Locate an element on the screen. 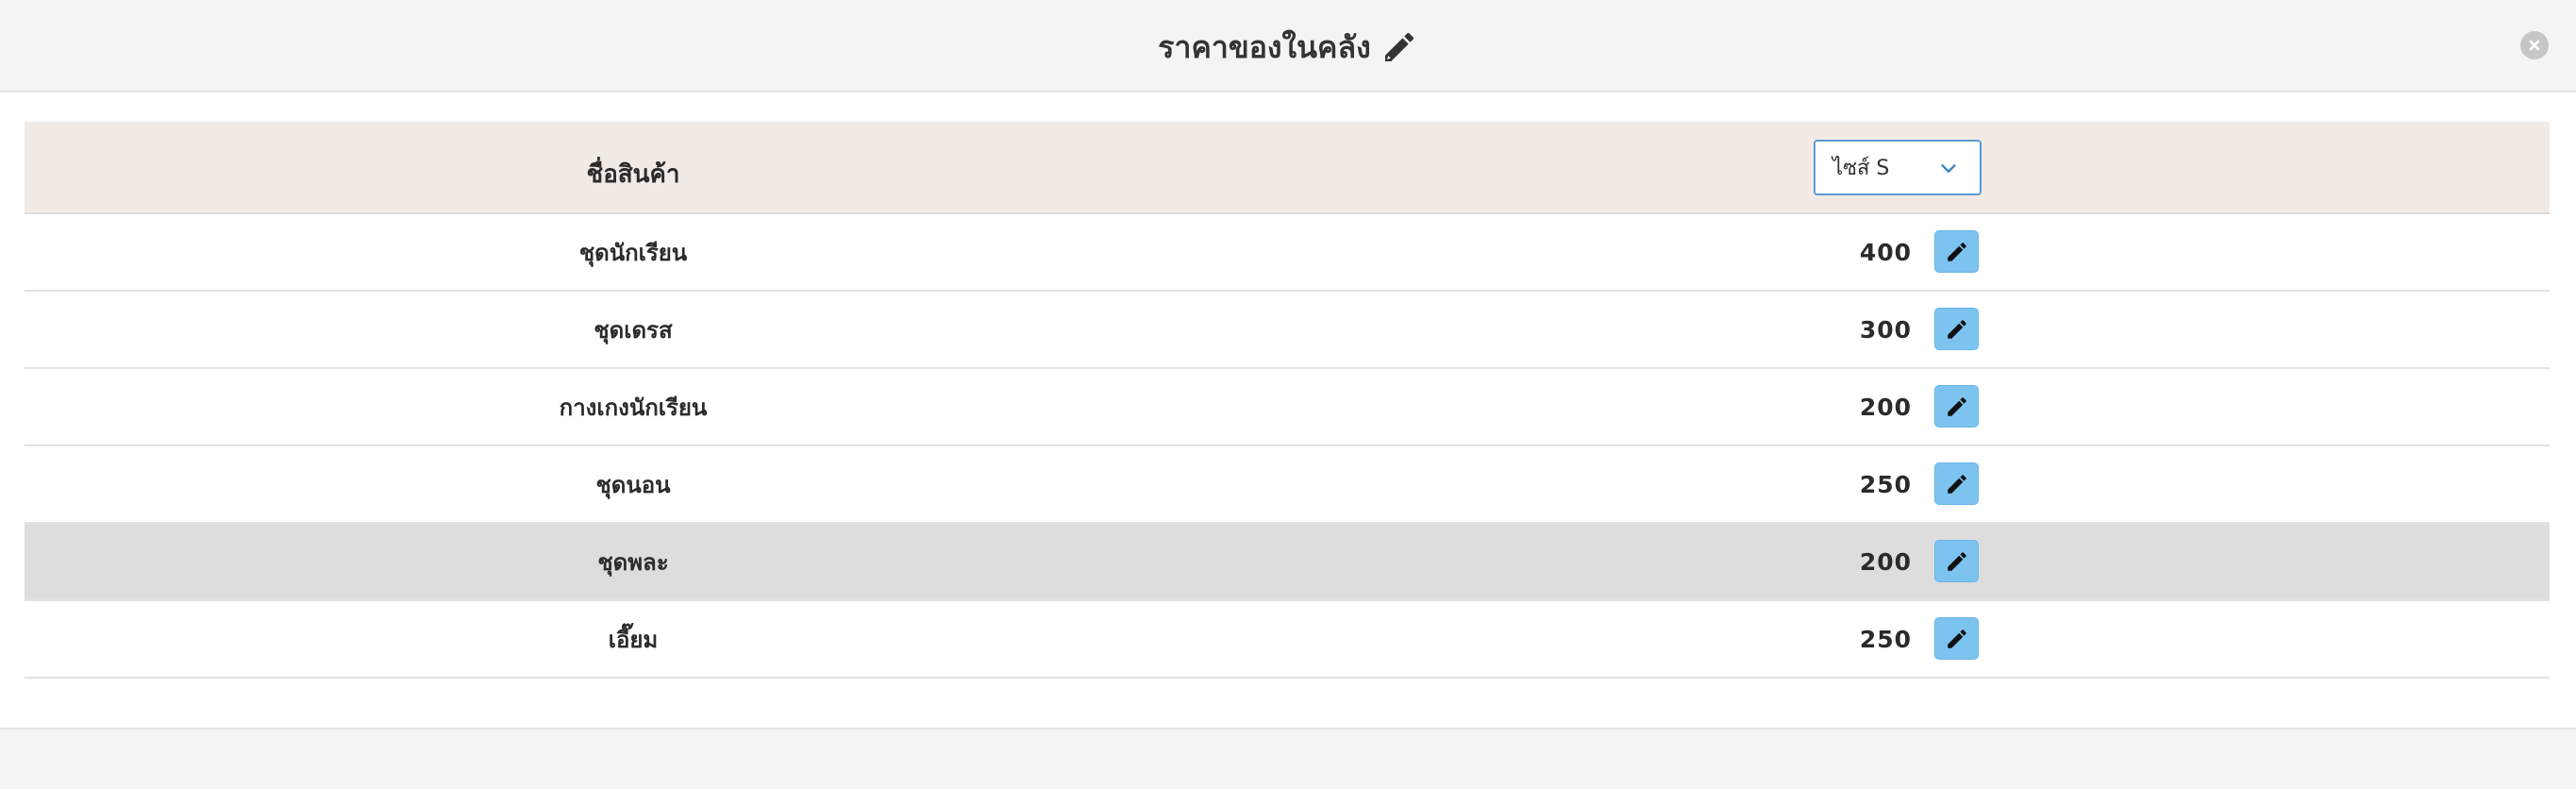  table-row: ชุดเดรส 300 is located at coordinates (1287, 330).